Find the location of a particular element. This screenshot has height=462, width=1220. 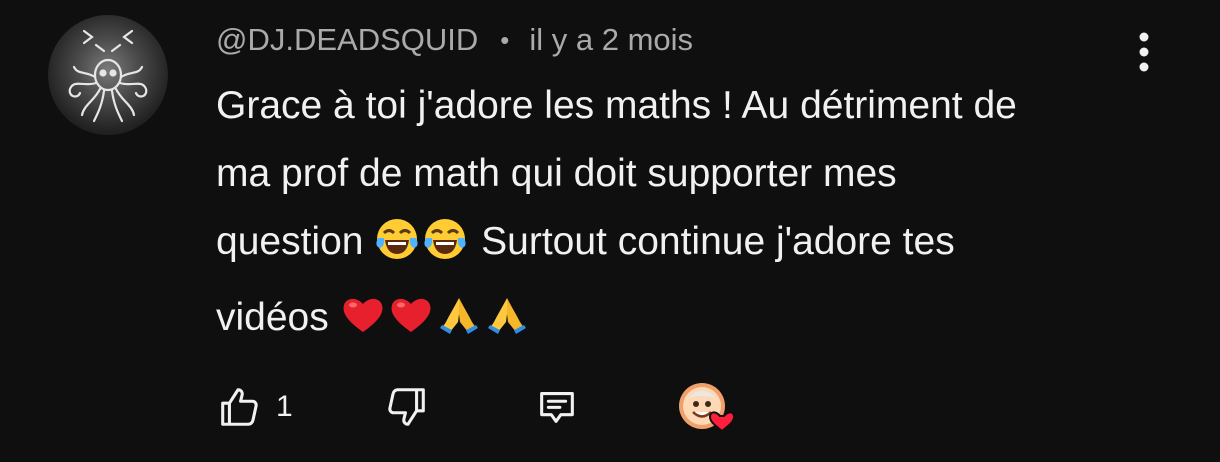

avatar is located at coordinates (108, 75).